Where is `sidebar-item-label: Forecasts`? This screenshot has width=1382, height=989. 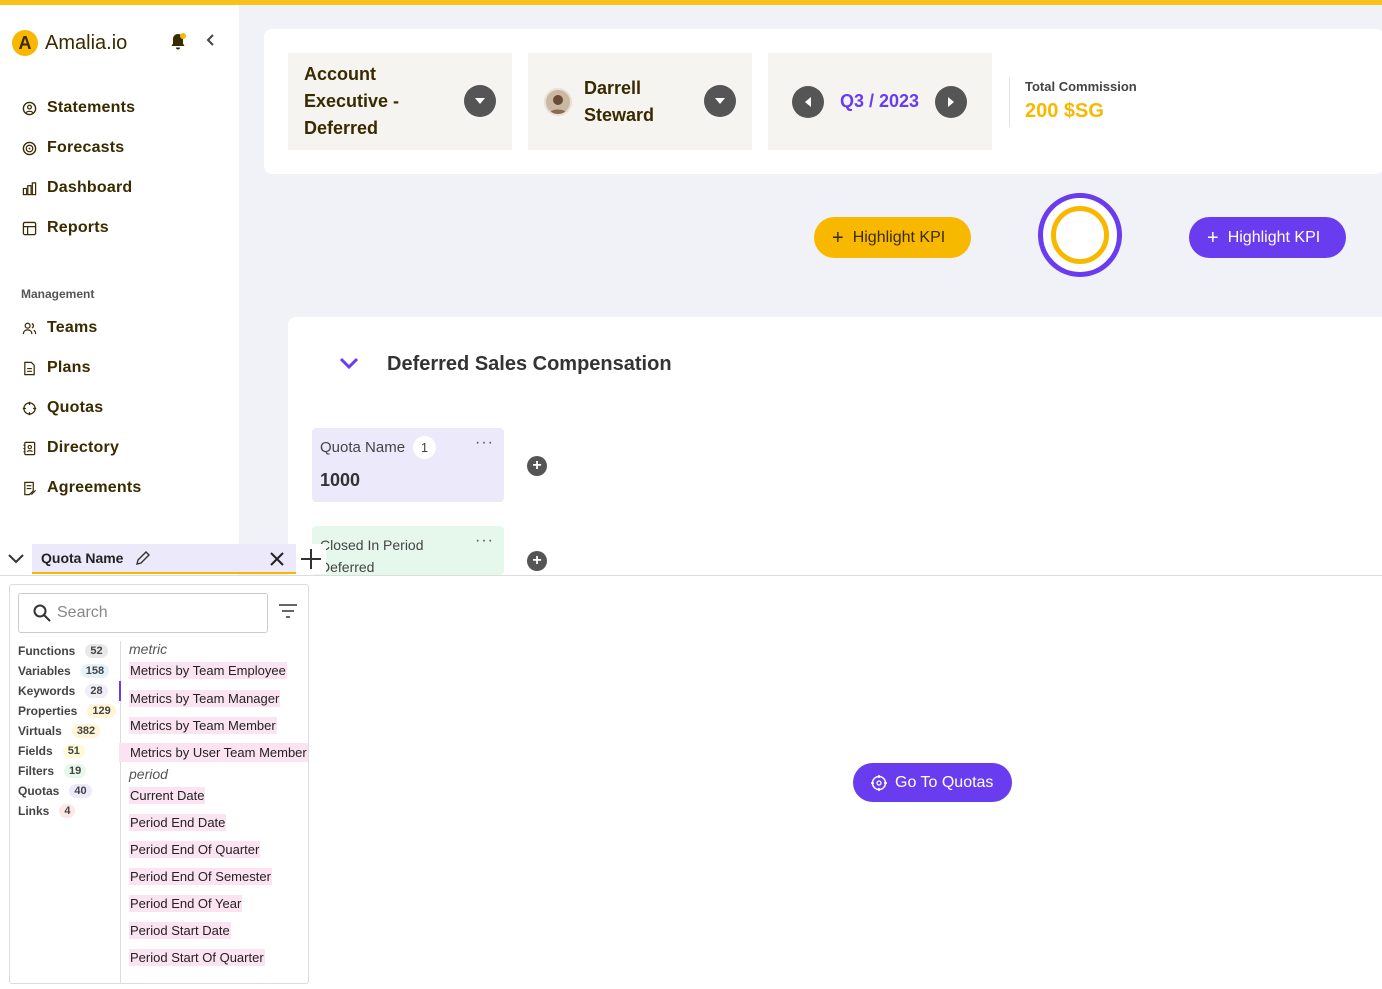
sidebar-item-label: Forecasts is located at coordinates (86, 147).